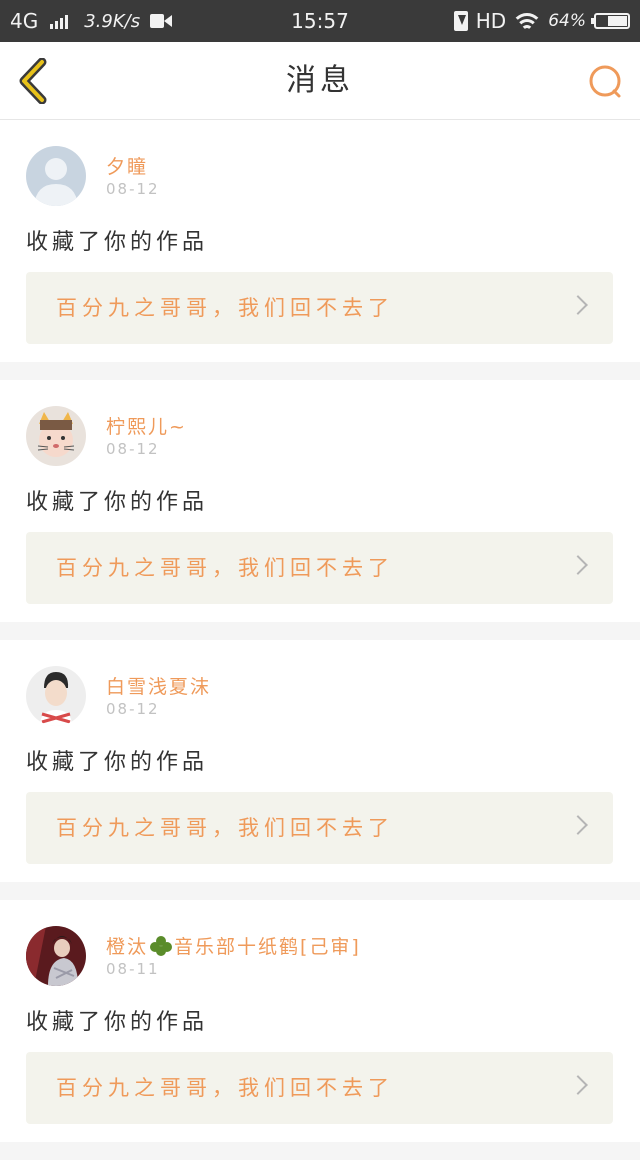 This screenshot has width=640, height=1160. I want to click on user-name-prefix: 橙汰, so click(127, 947).